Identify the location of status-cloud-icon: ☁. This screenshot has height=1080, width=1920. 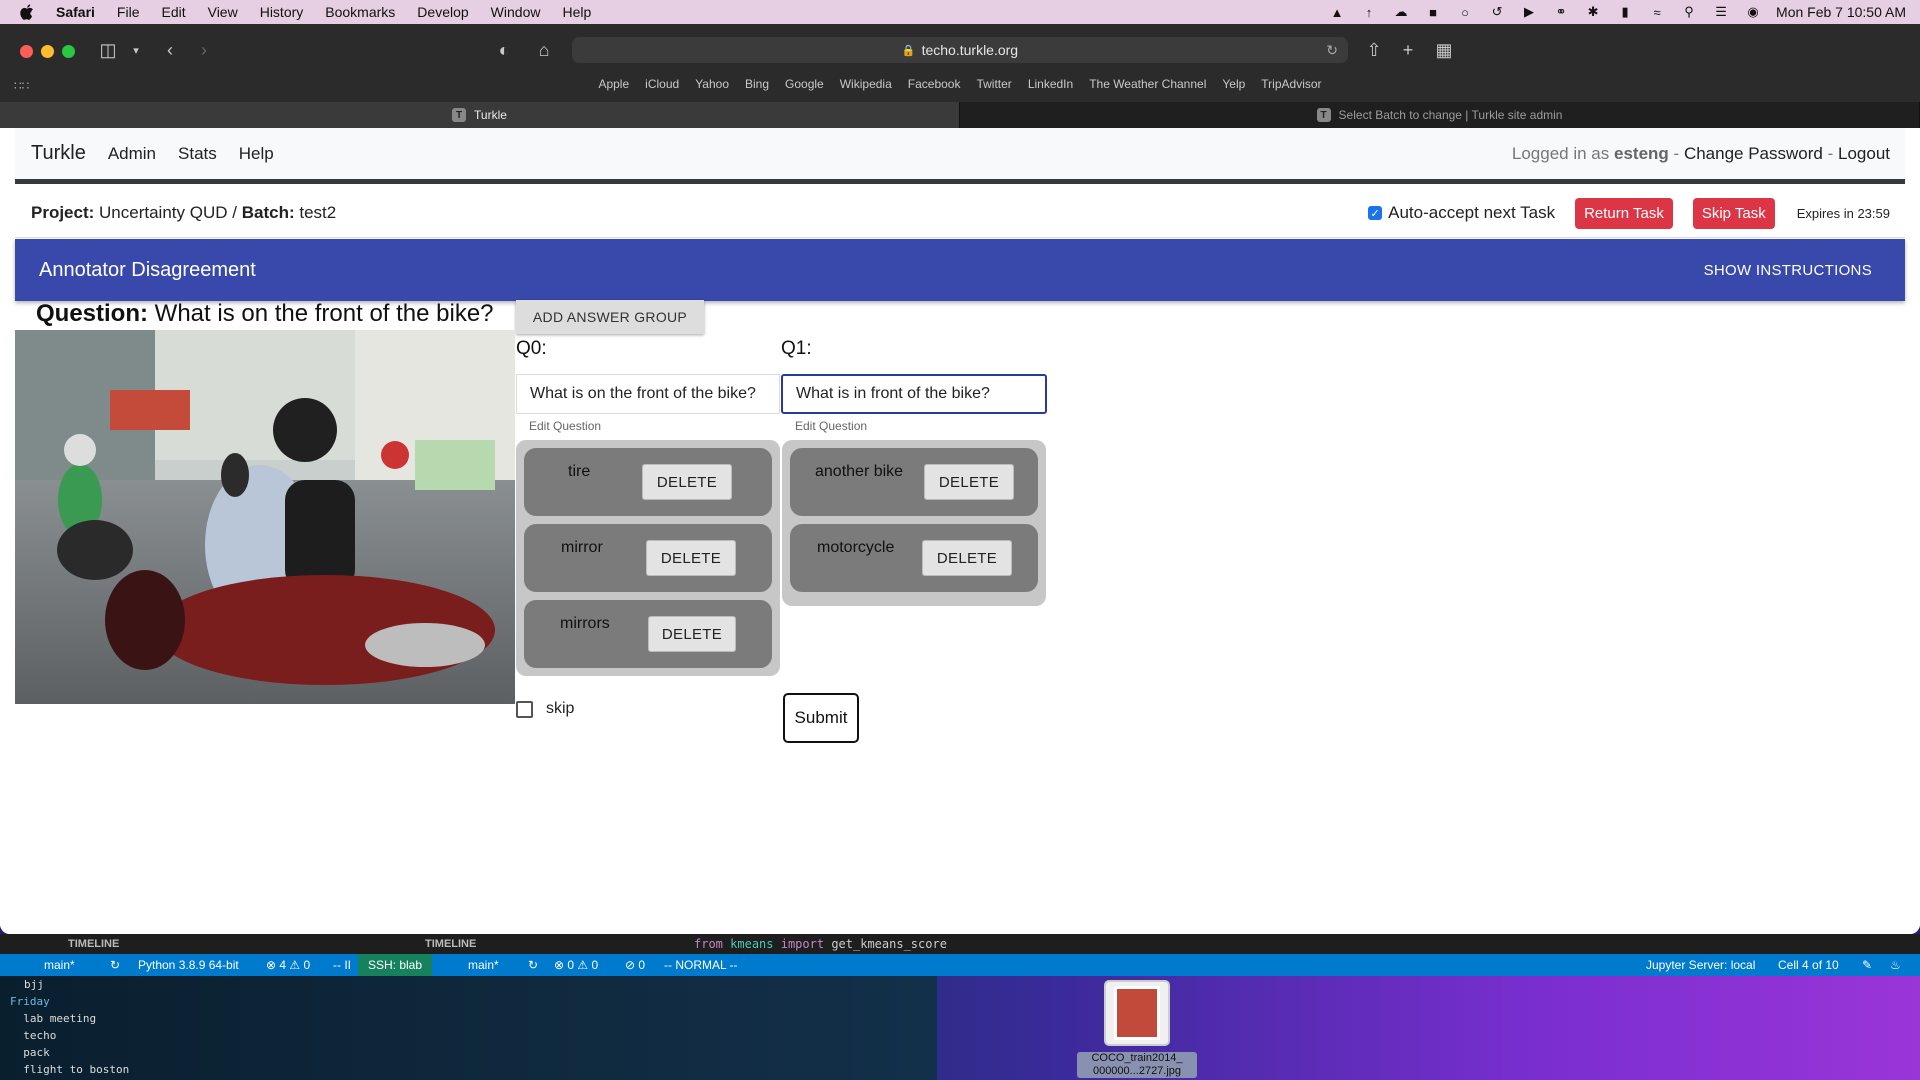
(1401, 11).